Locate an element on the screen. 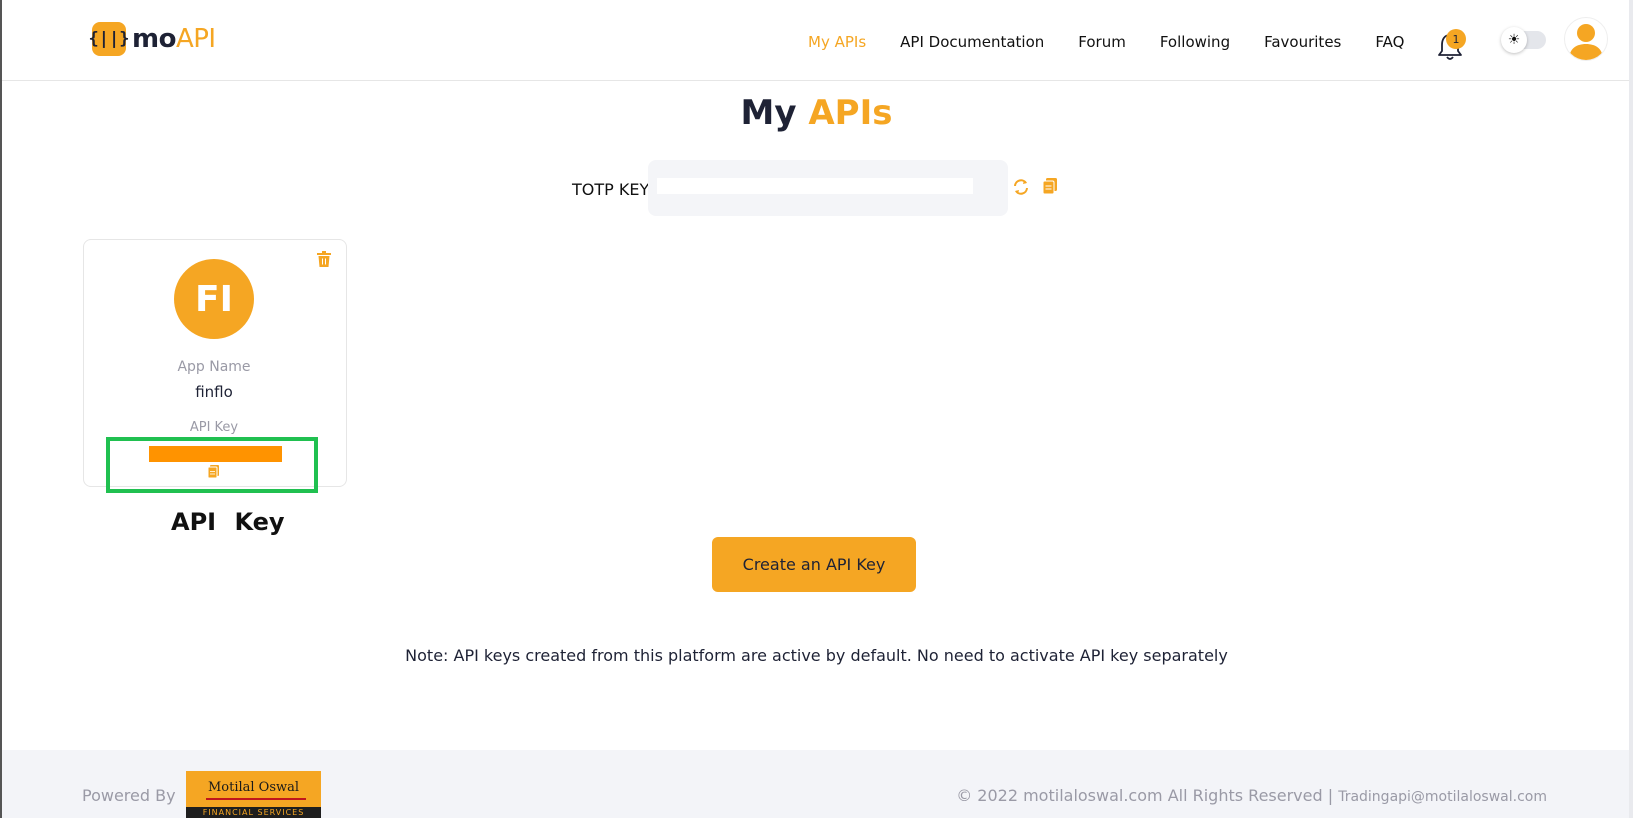  logo-text: moAPI is located at coordinates (174, 39).